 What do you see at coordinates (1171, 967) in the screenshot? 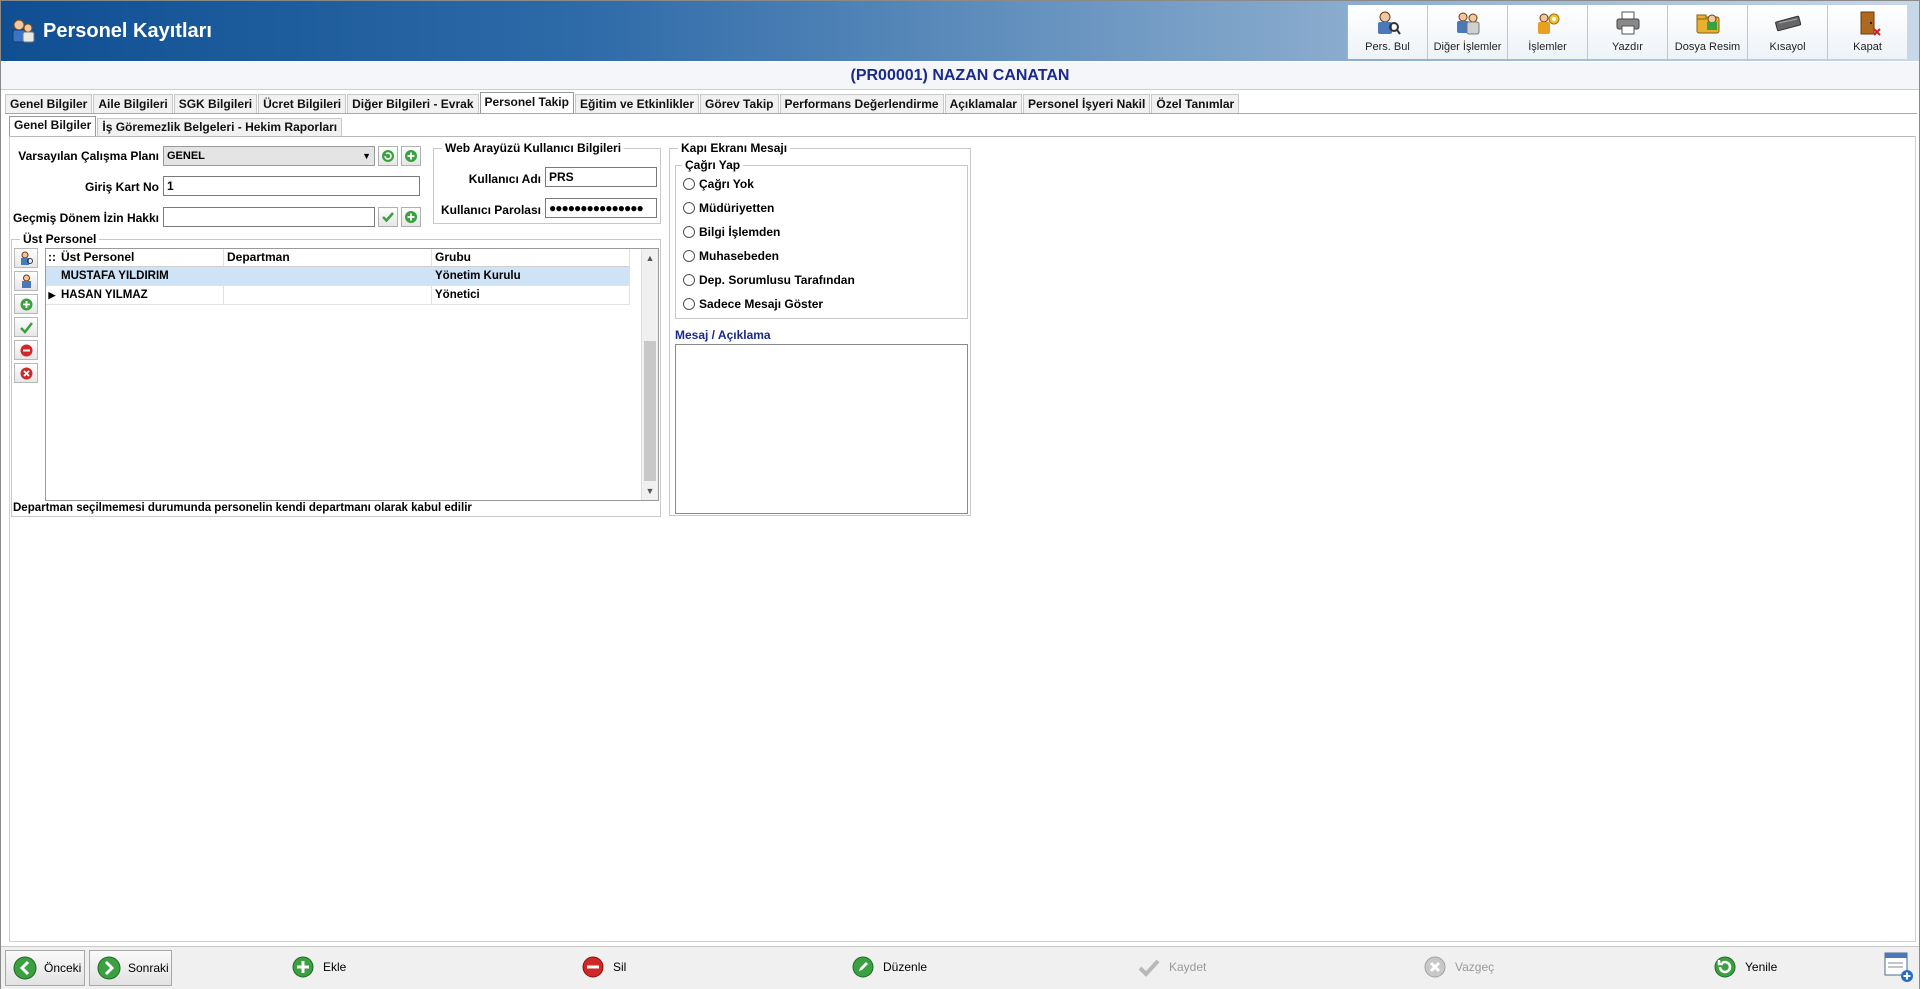
I see `save-button: Kaydet` at bounding box center [1171, 967].